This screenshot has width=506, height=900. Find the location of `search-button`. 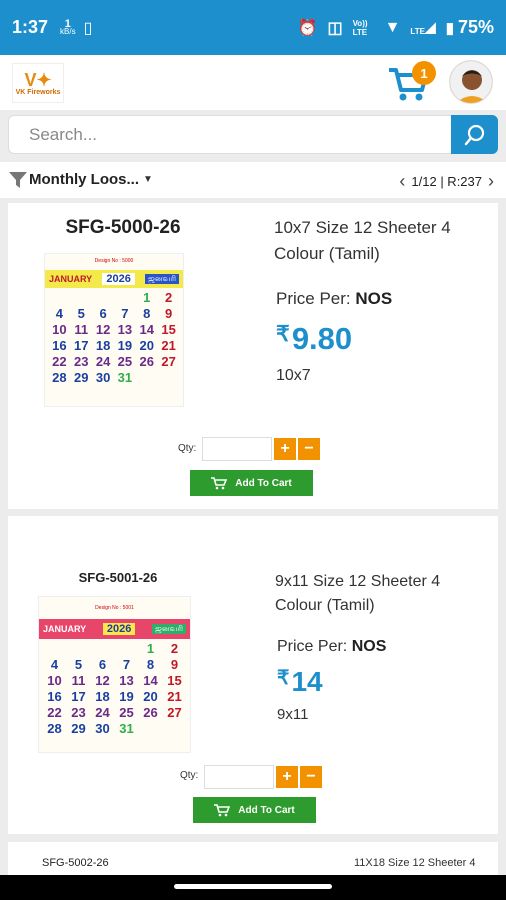

search-button is located at coordinates (474, 134).